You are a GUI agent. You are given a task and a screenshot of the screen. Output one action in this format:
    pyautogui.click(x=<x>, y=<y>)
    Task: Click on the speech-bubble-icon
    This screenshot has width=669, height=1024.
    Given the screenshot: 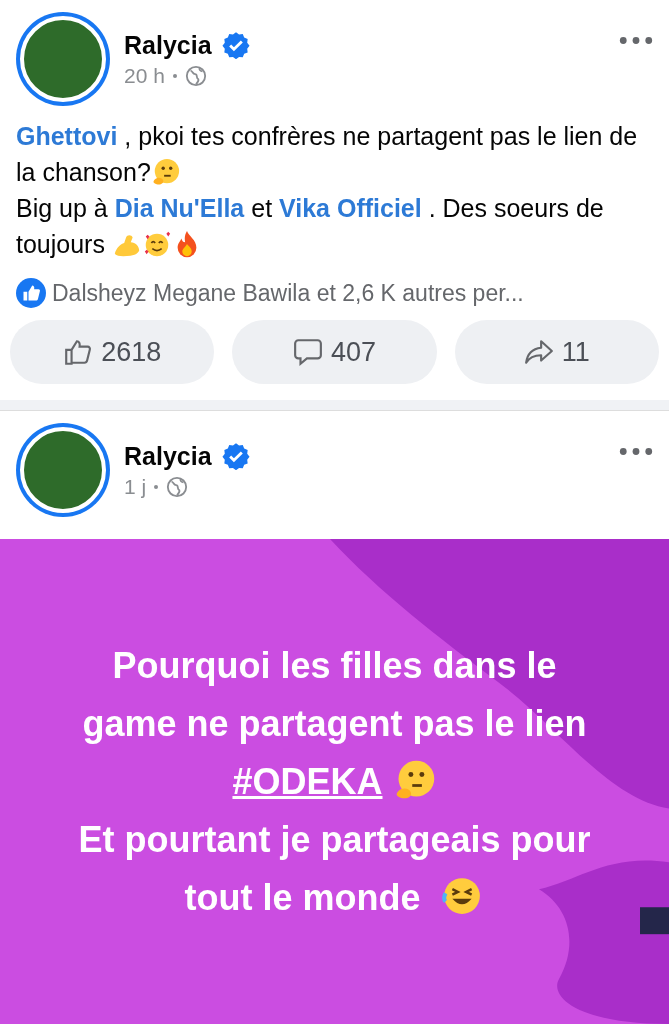 What is the action you would take?
    pyautogui.click(x=307, y=352)
    